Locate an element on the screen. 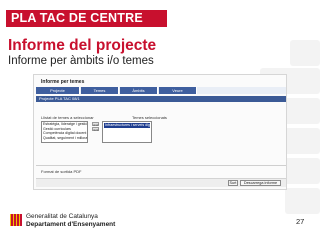 Image resolution: width=320 pixels, height=240 pixels. list-item: Competència digital docent i d is located at coordinates (64, 133).